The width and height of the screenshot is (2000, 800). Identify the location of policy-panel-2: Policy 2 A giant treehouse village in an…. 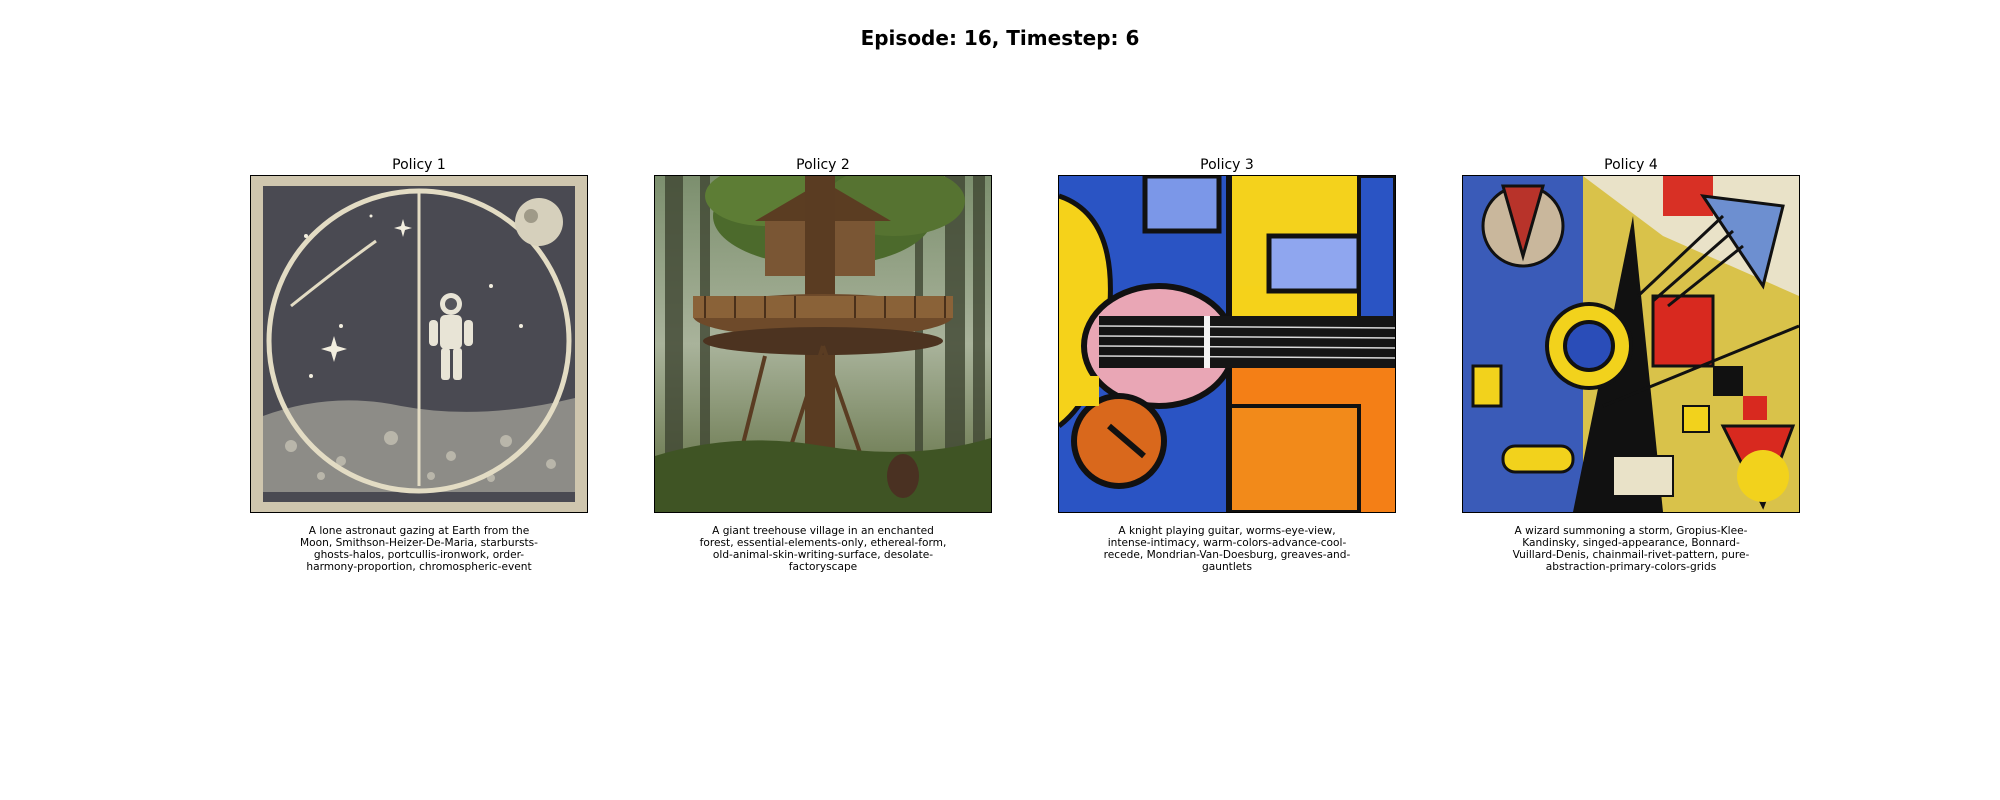
(823, 364).